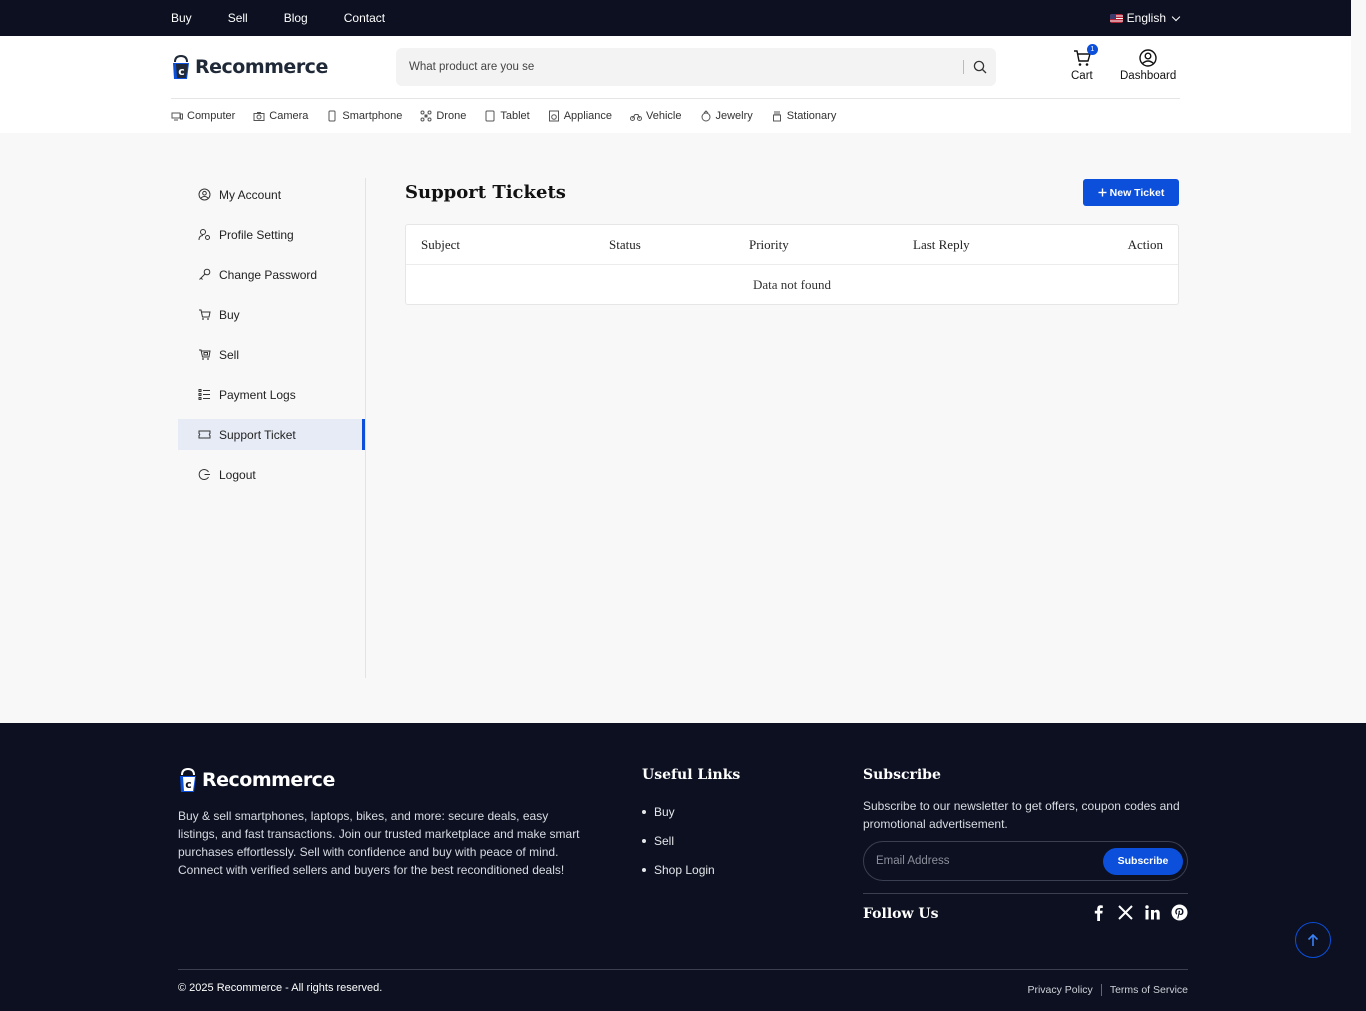 Image resolution: width=1366 pixels, height=1011 pixels. What do you see at coordinates (271, 354) in the screenshot?
I see `sidebar-item-sell: Sell` at bounding box center [271, 354].